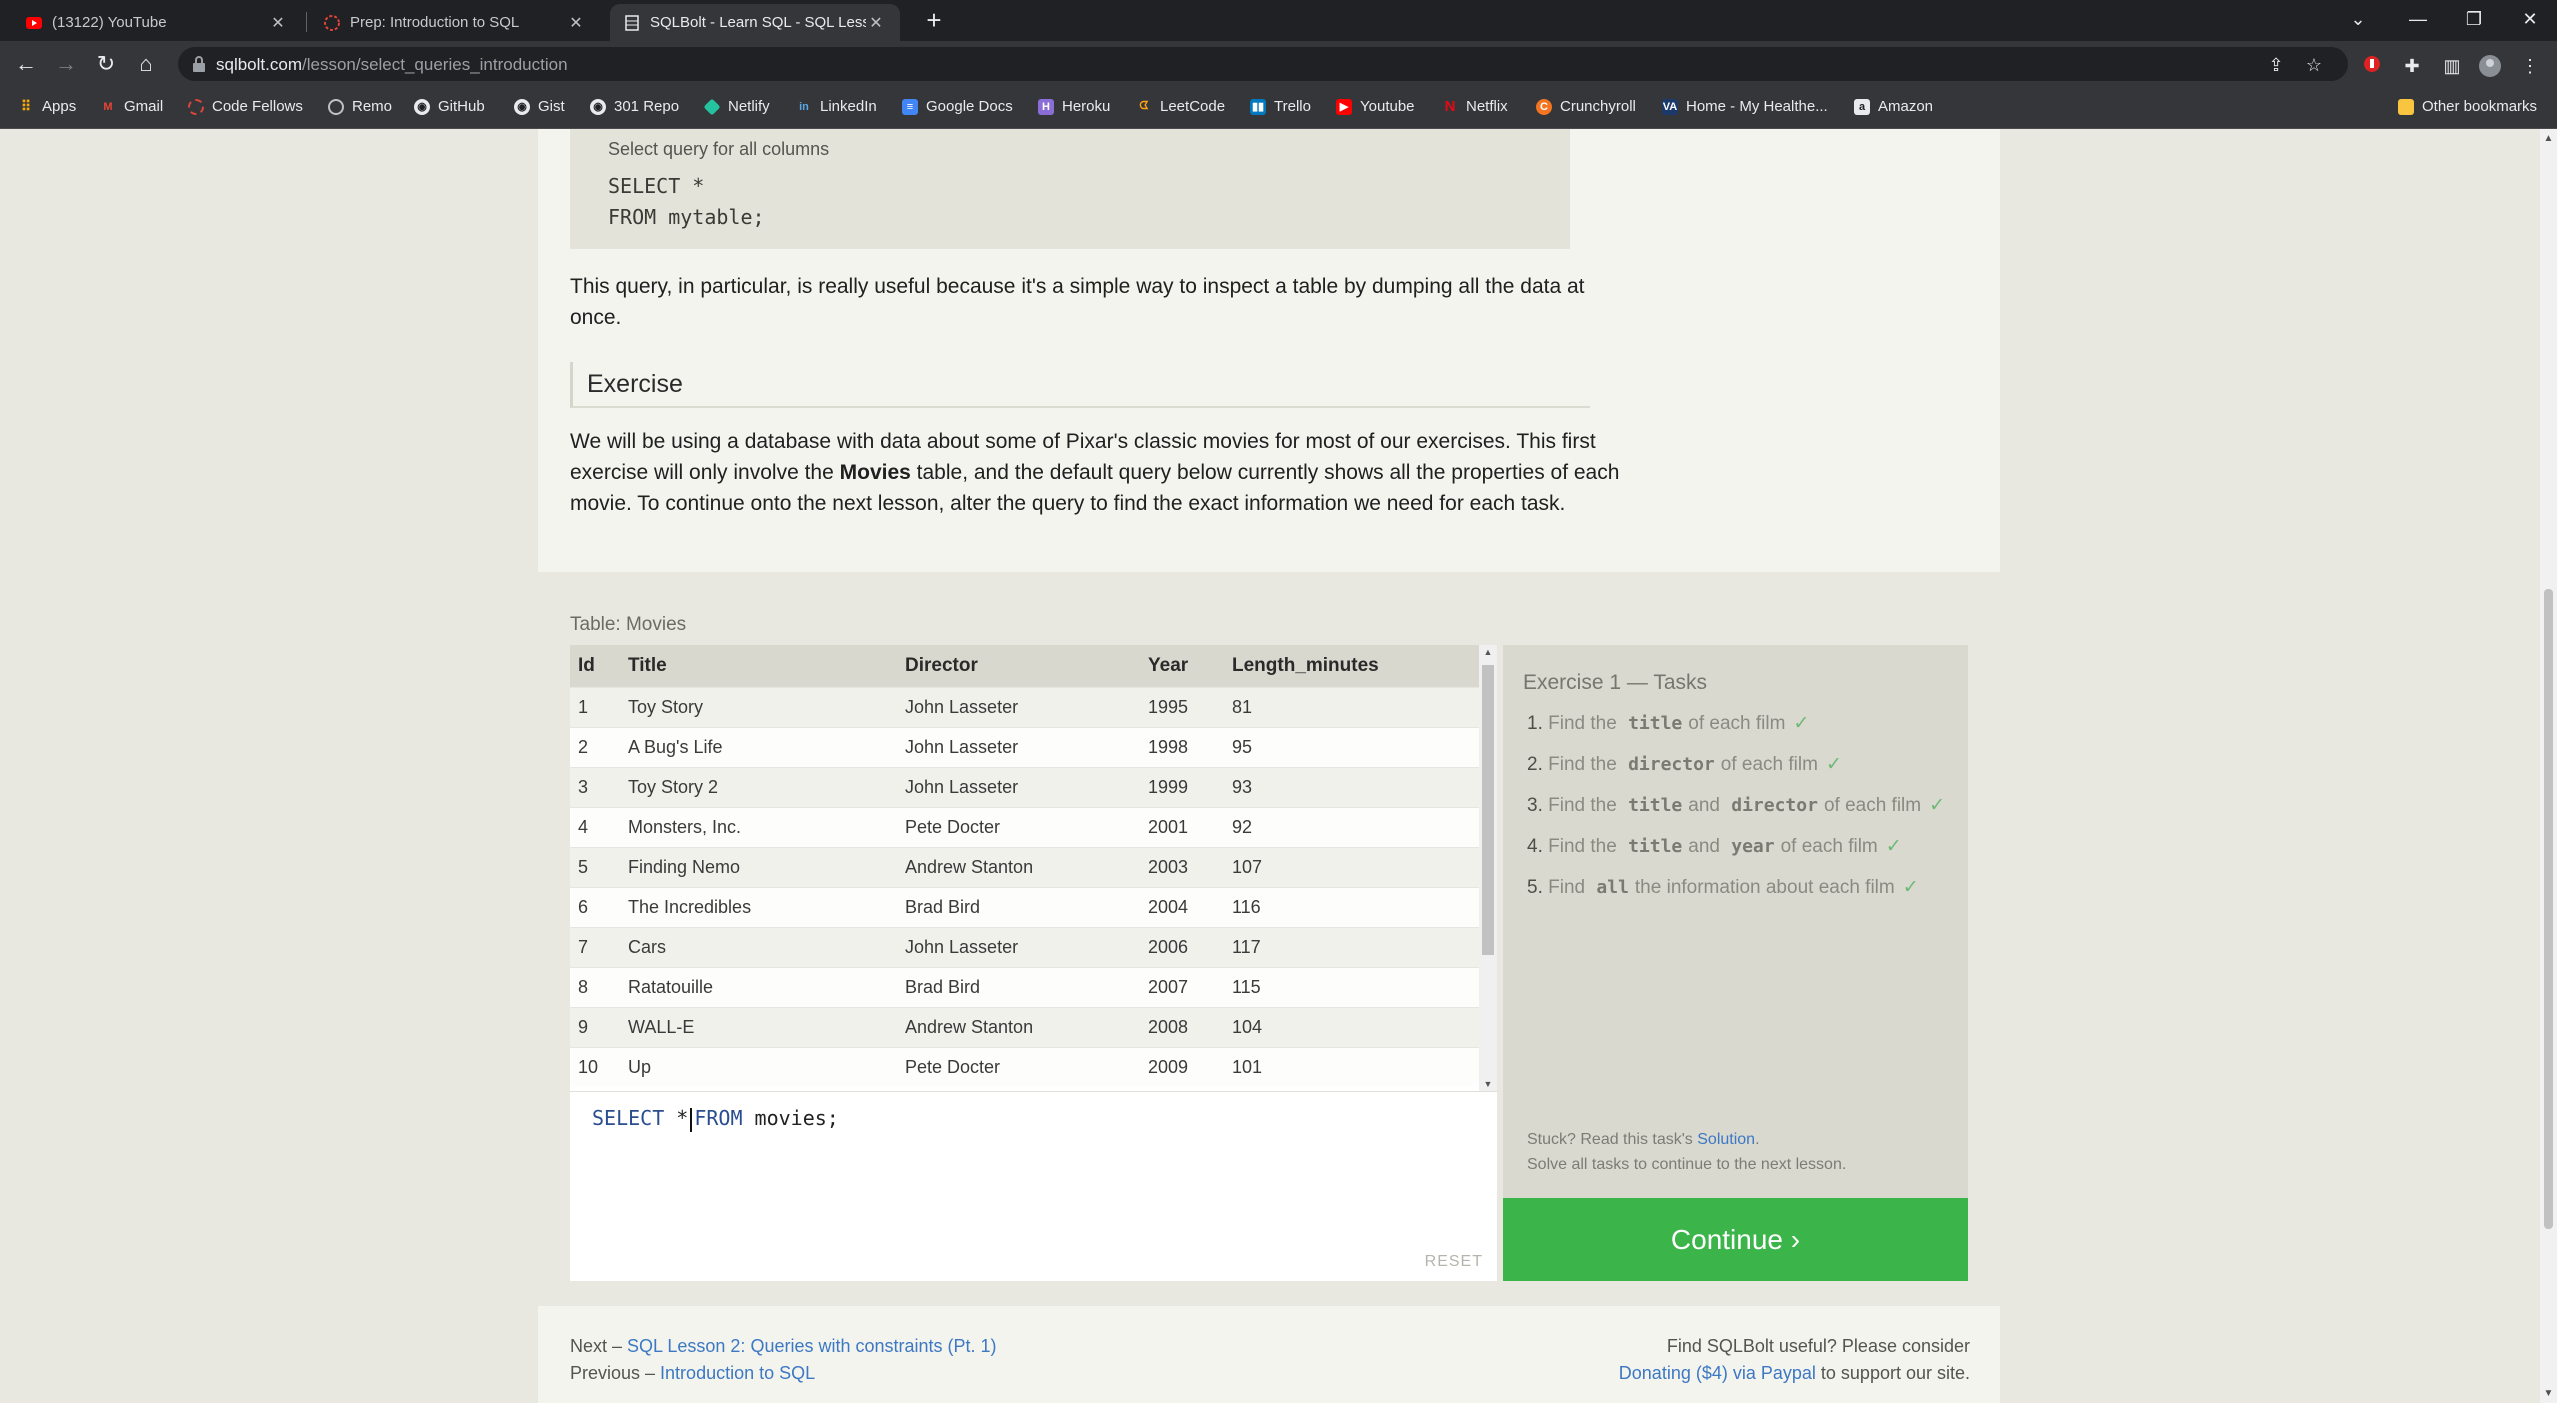 The width and height of the screenshot is (2557, 1403). Describe the element at coordinates (1668, 723) in the screenshot. I see `task-item: 1. Find the title of each film ✓` at that location.